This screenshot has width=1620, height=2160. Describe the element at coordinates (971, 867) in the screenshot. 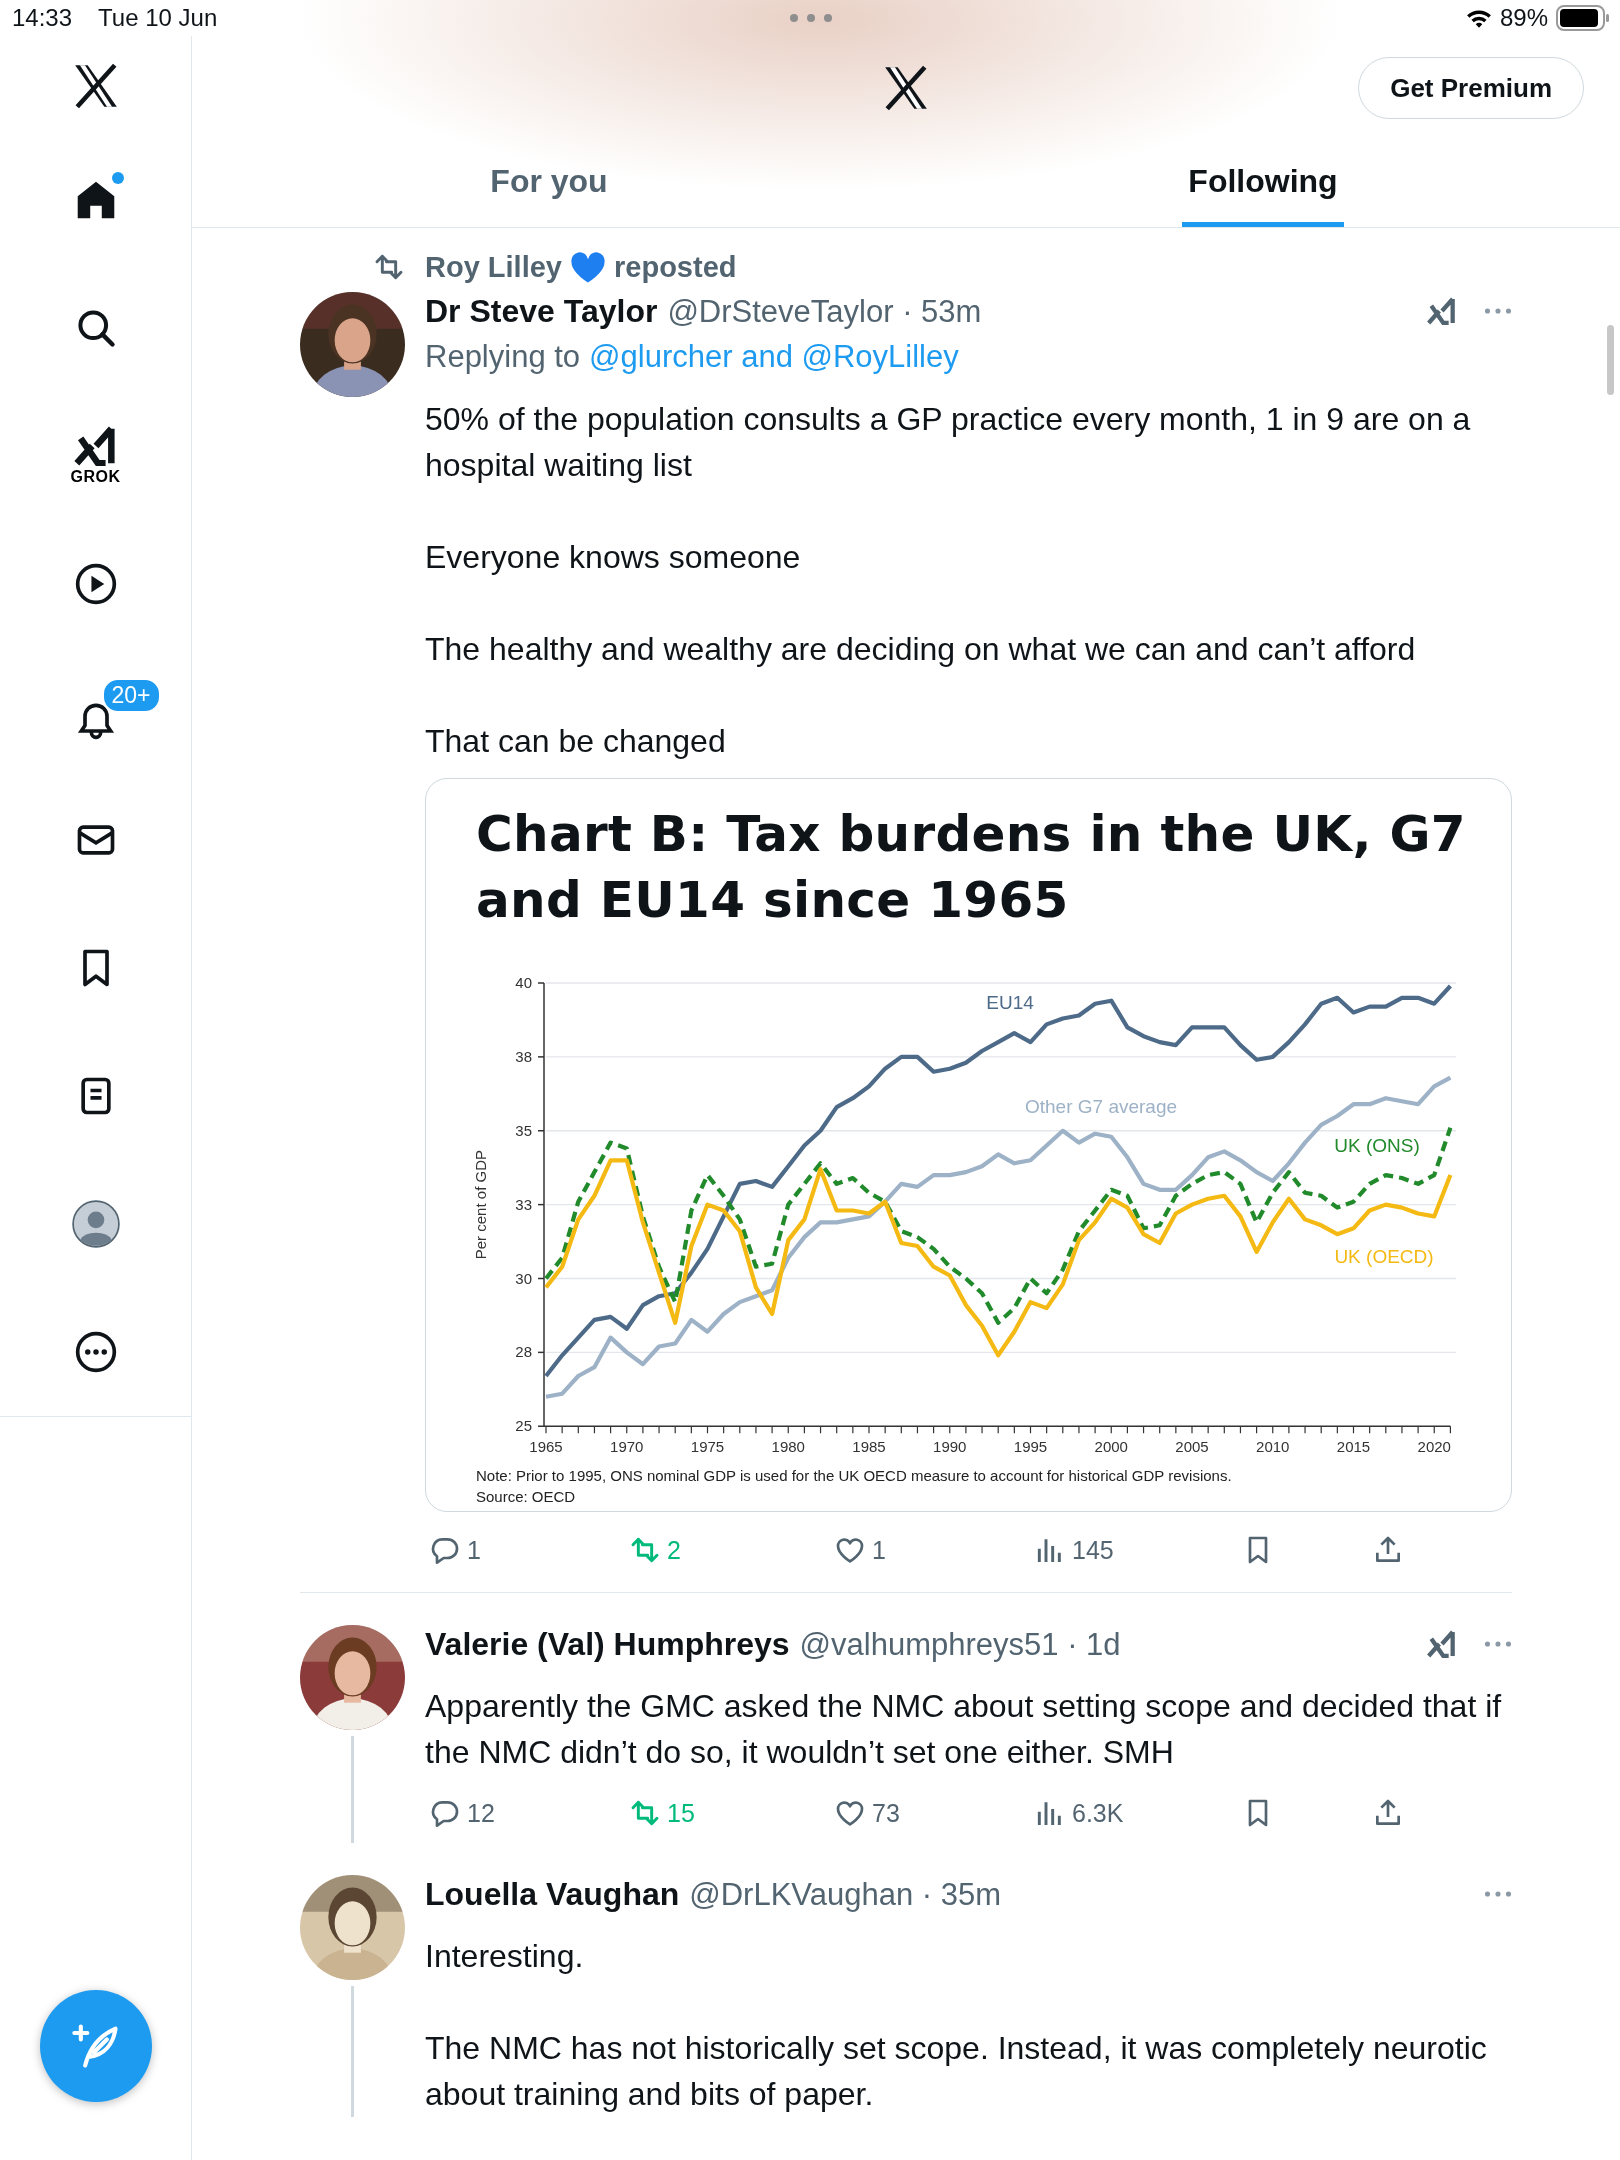

I see `chart-title: Chart B: Tax burdens in the UK, G7 and EU14 since 1965` at that location.